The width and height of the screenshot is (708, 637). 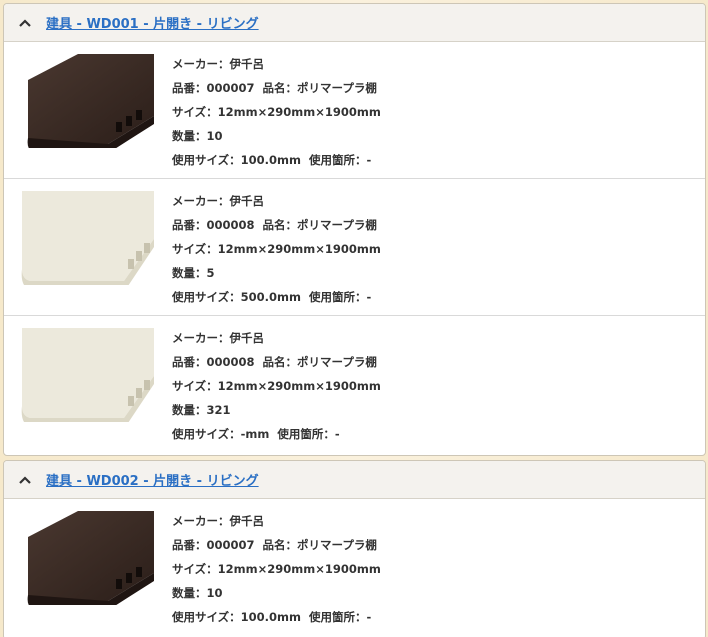 I want to click on section-title-link: 建具 - WD002 - 片開き - リビング, so click(x=152, y=479).